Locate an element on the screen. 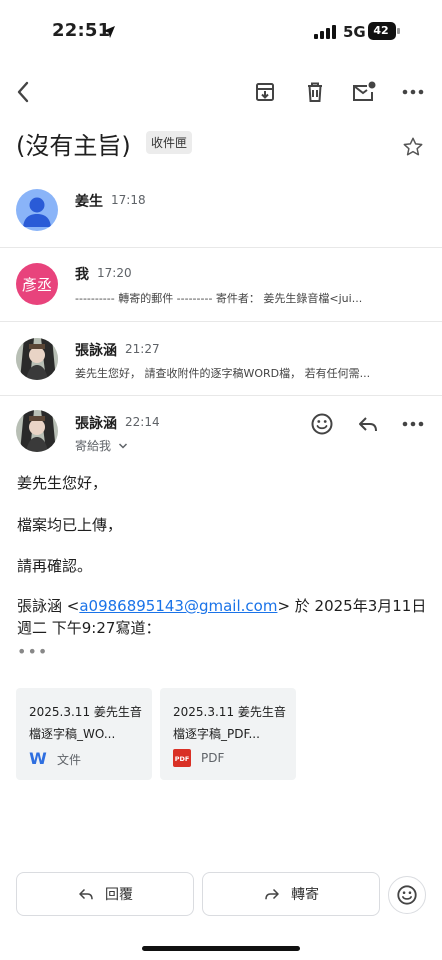 The width and height of the screenshot is (442, 960). home-indicator is located at coordinates (221, 948).